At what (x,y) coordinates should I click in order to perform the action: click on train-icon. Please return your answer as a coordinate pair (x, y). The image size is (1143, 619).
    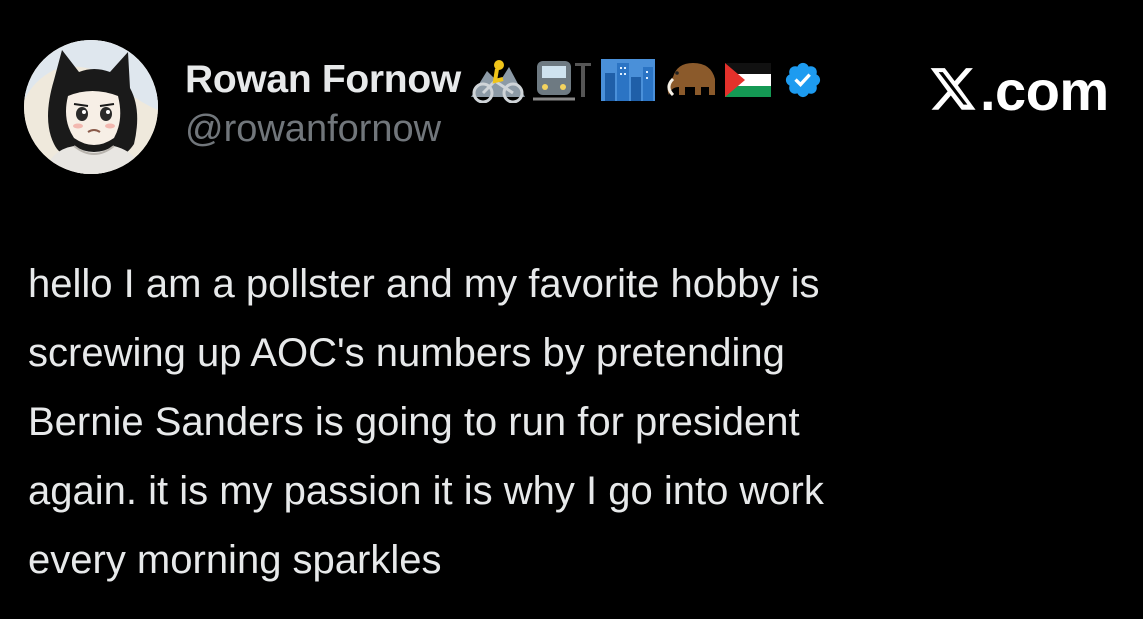
    Looking at the image, I should click on (562, 80).